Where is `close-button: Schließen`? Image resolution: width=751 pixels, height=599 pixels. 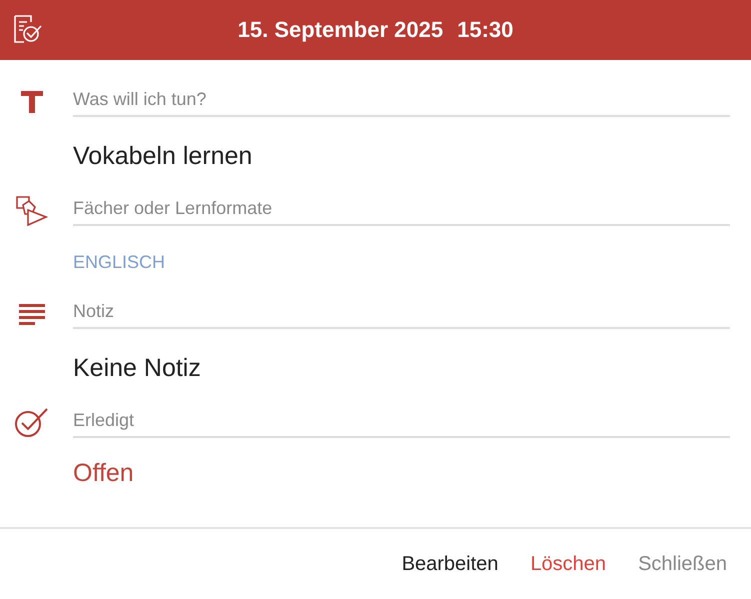
close-button: Schließen is located at coordinates (682, 564).